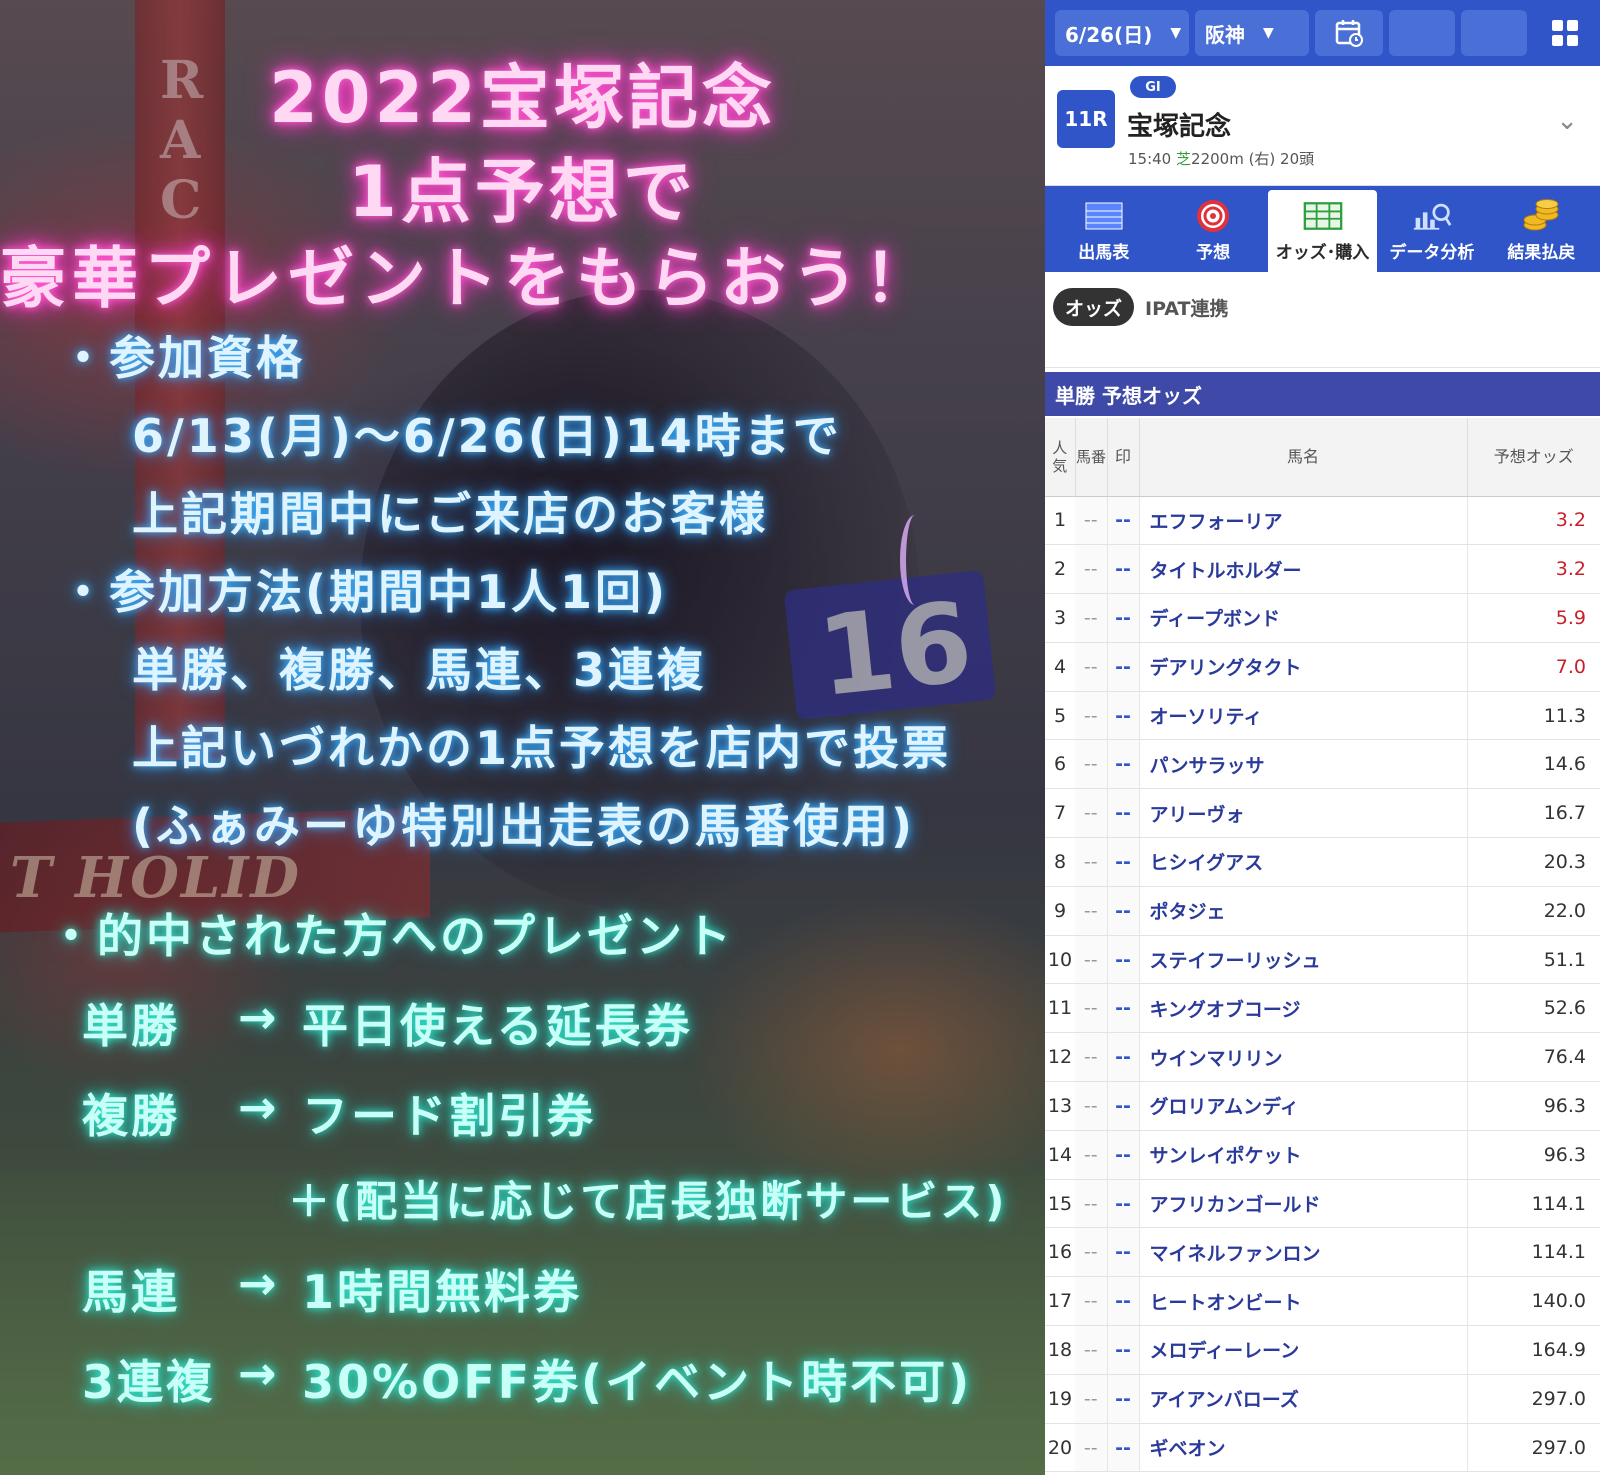 The width and height of the screenshot is (1600, 1475). Describe the element at coordinates (1060, 618) in the screenshot. I see `popularity-rank: 3` at that location.